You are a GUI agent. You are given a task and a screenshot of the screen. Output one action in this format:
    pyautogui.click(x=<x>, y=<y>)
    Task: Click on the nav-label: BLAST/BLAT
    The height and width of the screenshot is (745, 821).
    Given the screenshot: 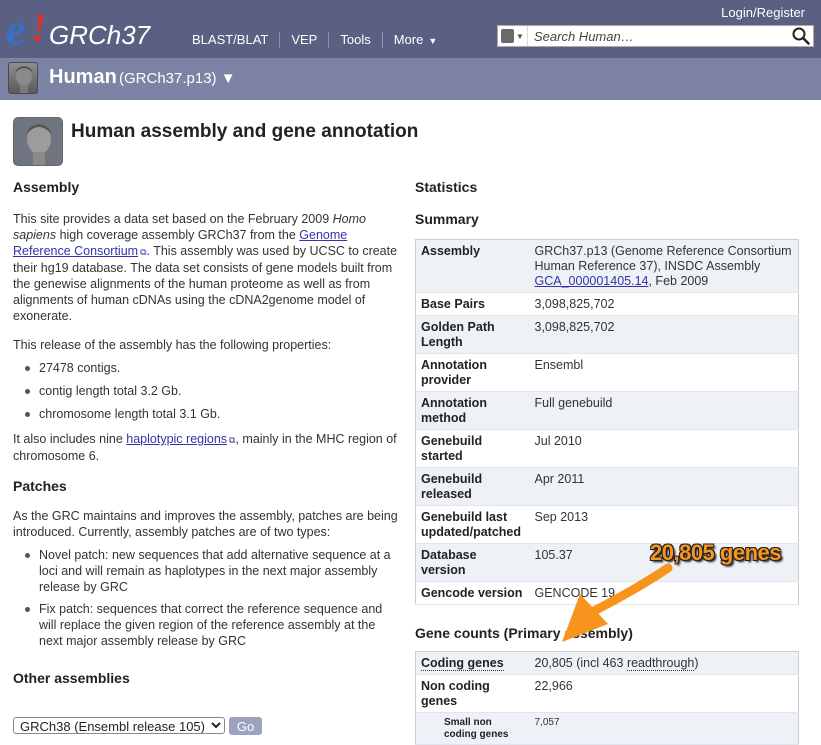 What is the action you would take?
    pyautogui.click(x=230, y=39)
    